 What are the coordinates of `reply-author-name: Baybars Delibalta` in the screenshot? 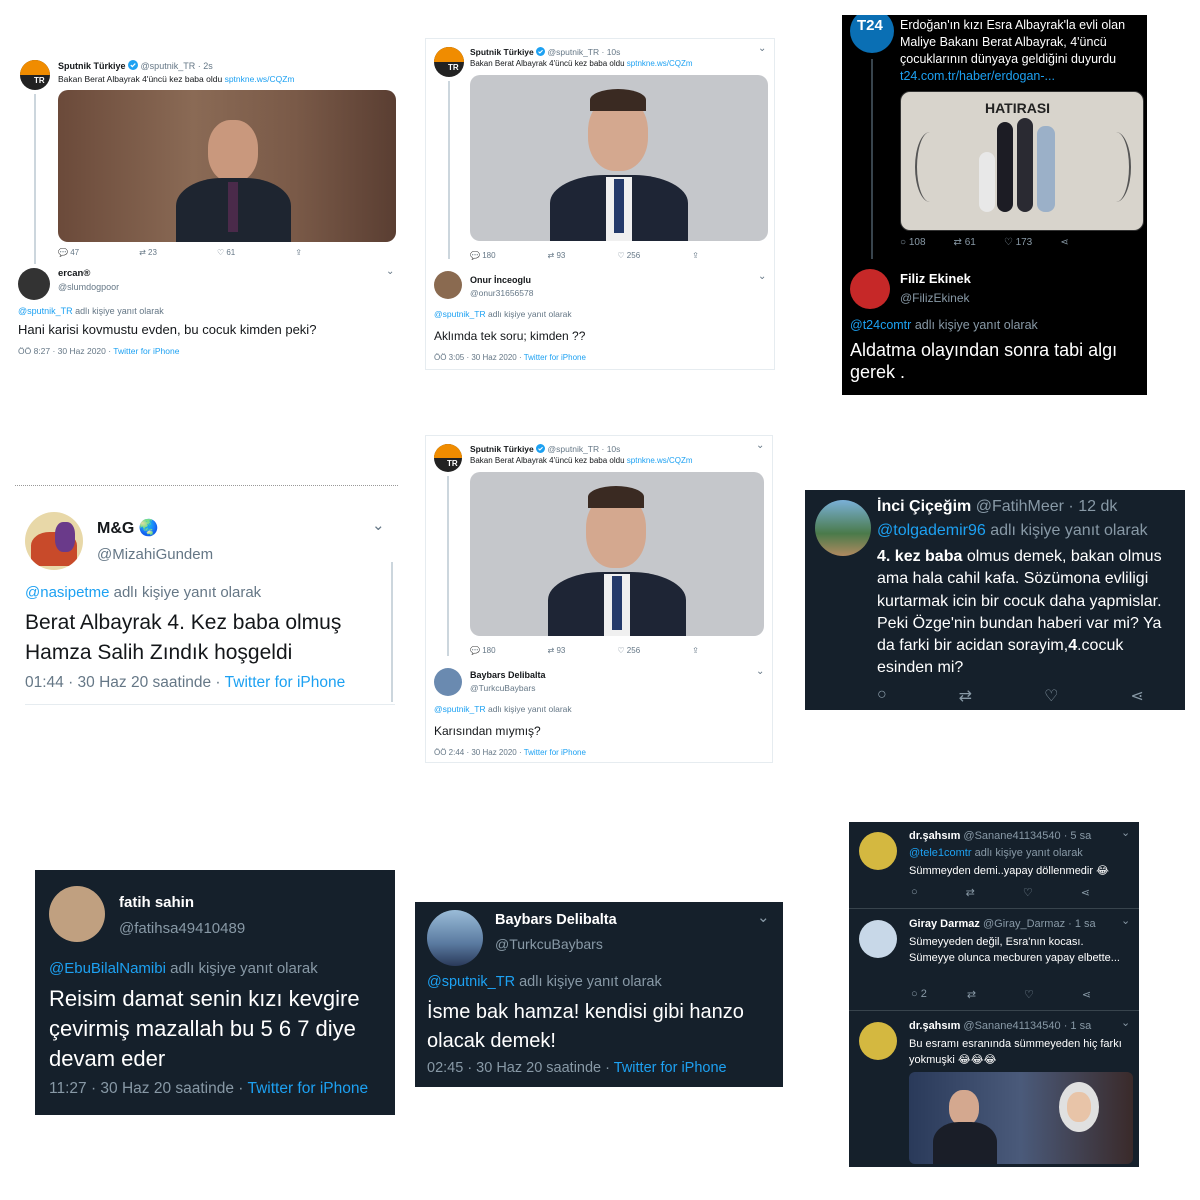 It's located at (508, 675).